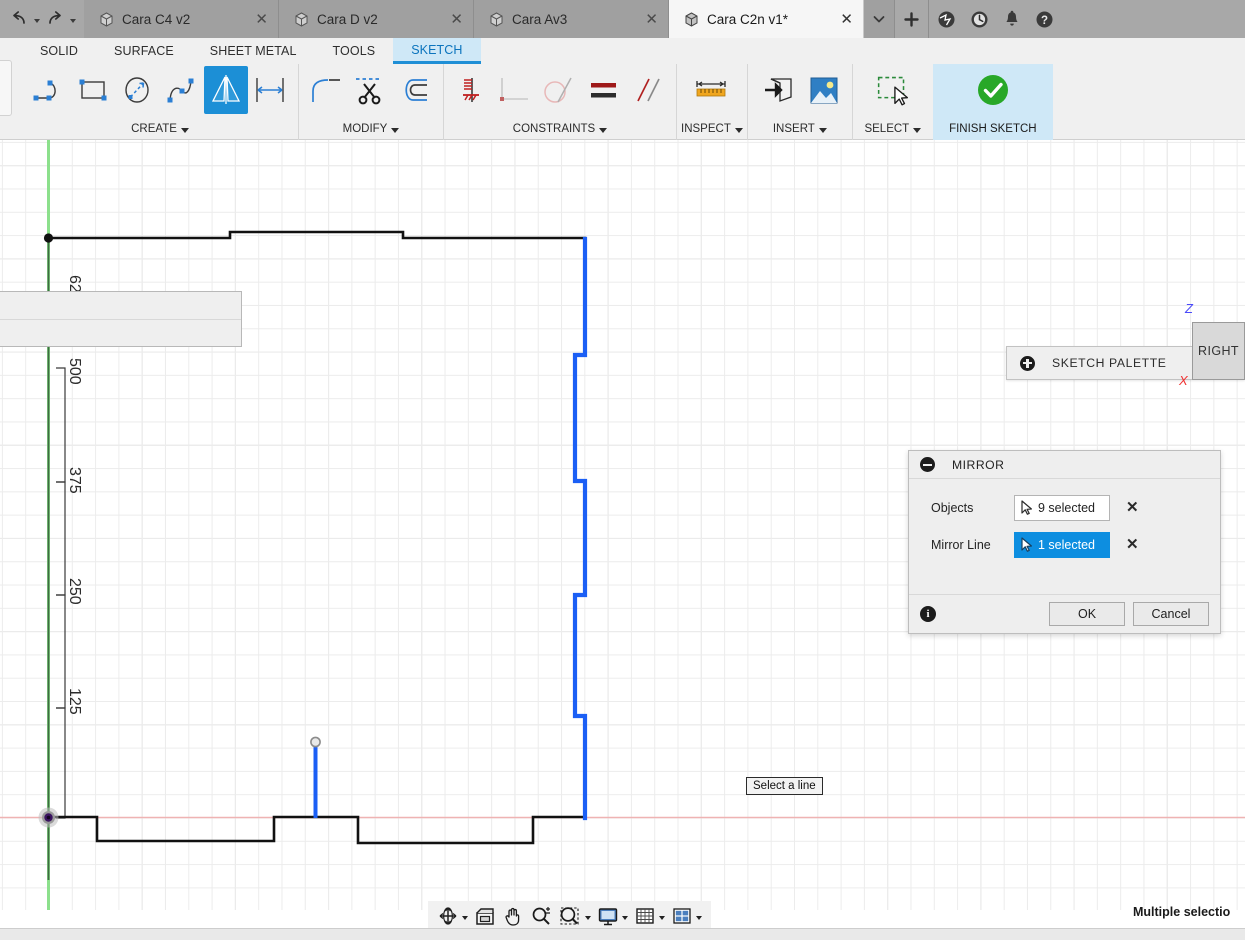  I want to click on ribbon-panel-select-label: SELECT, so click(893, 129).